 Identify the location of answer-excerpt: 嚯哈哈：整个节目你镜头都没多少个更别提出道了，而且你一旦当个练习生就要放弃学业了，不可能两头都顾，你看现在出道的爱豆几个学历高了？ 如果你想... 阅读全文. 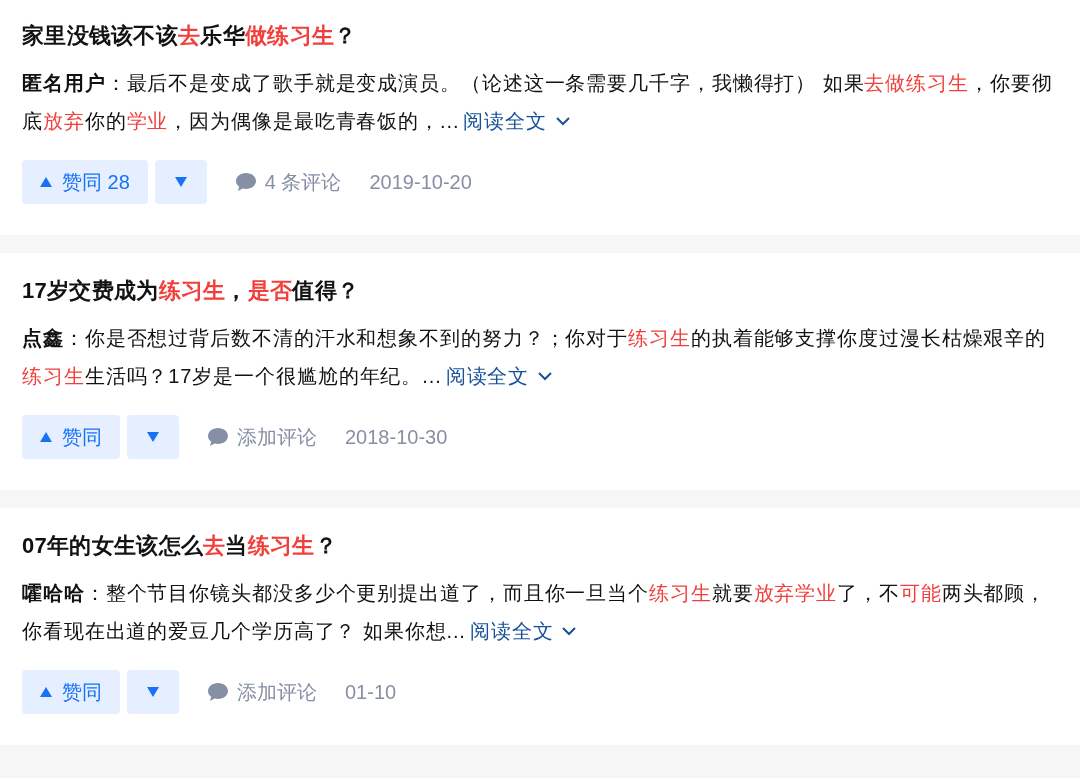
(540, 612).